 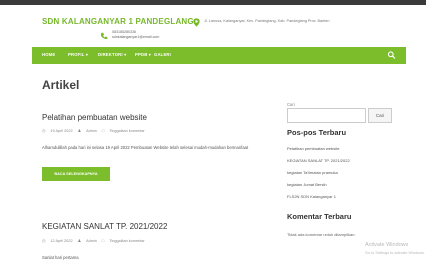 What do you see at coordinates (48, 54) in the screenshot?
I see `nav-home: HOME` at bounding box center [48, 54].